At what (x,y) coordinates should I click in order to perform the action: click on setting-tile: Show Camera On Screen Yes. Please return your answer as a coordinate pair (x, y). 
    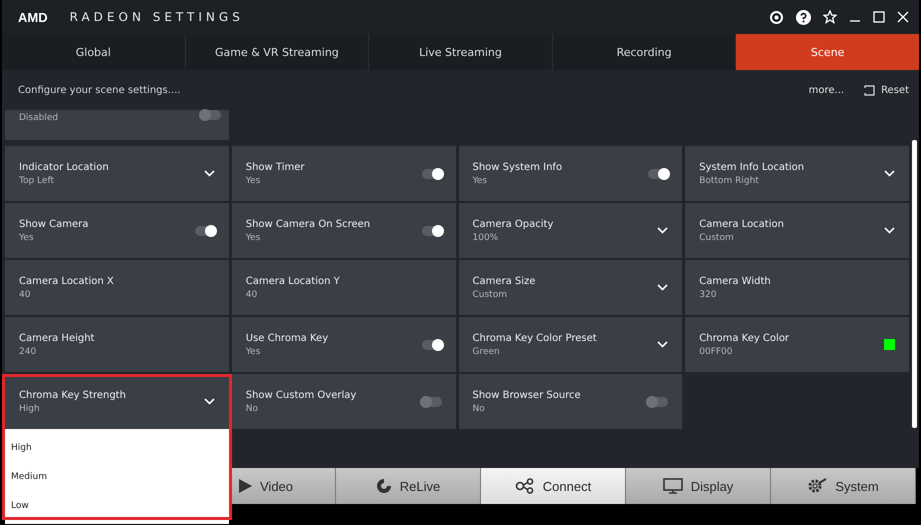
    Looking at the image, I should click on (344, 230).